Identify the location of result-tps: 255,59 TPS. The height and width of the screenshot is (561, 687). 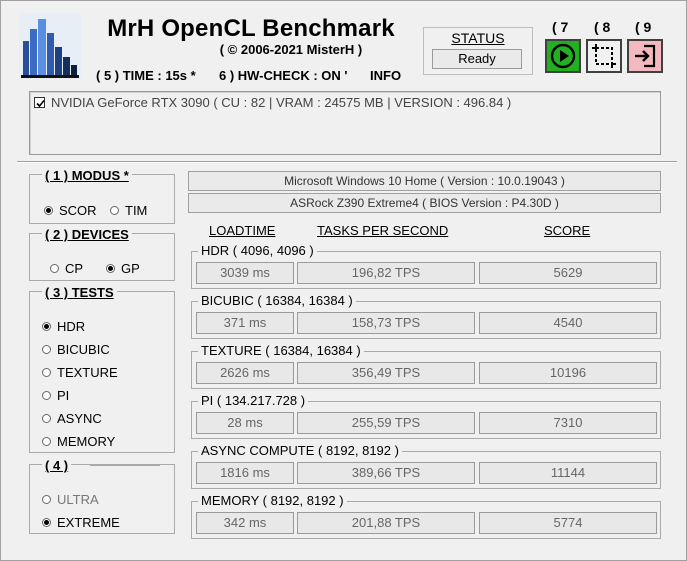
(386, 423).